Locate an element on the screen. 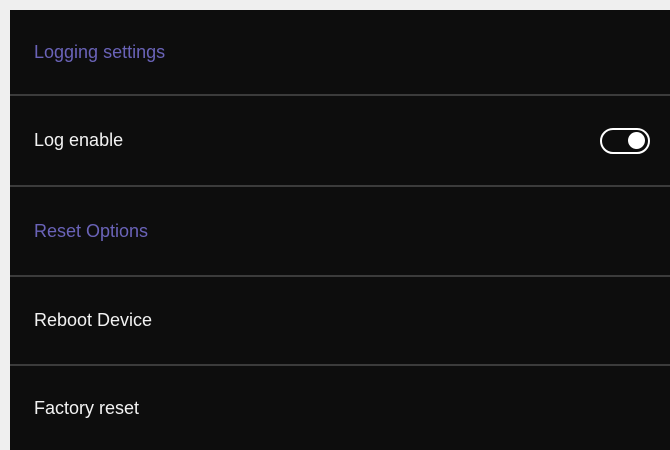  logging-settings-header: Logging settings is located at coordinates (100, 51).